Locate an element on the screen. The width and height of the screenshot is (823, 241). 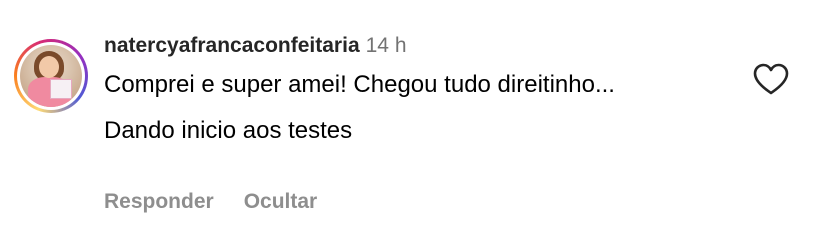
comment-actions: Responder Ocultar is located at coordinates (210, 202).